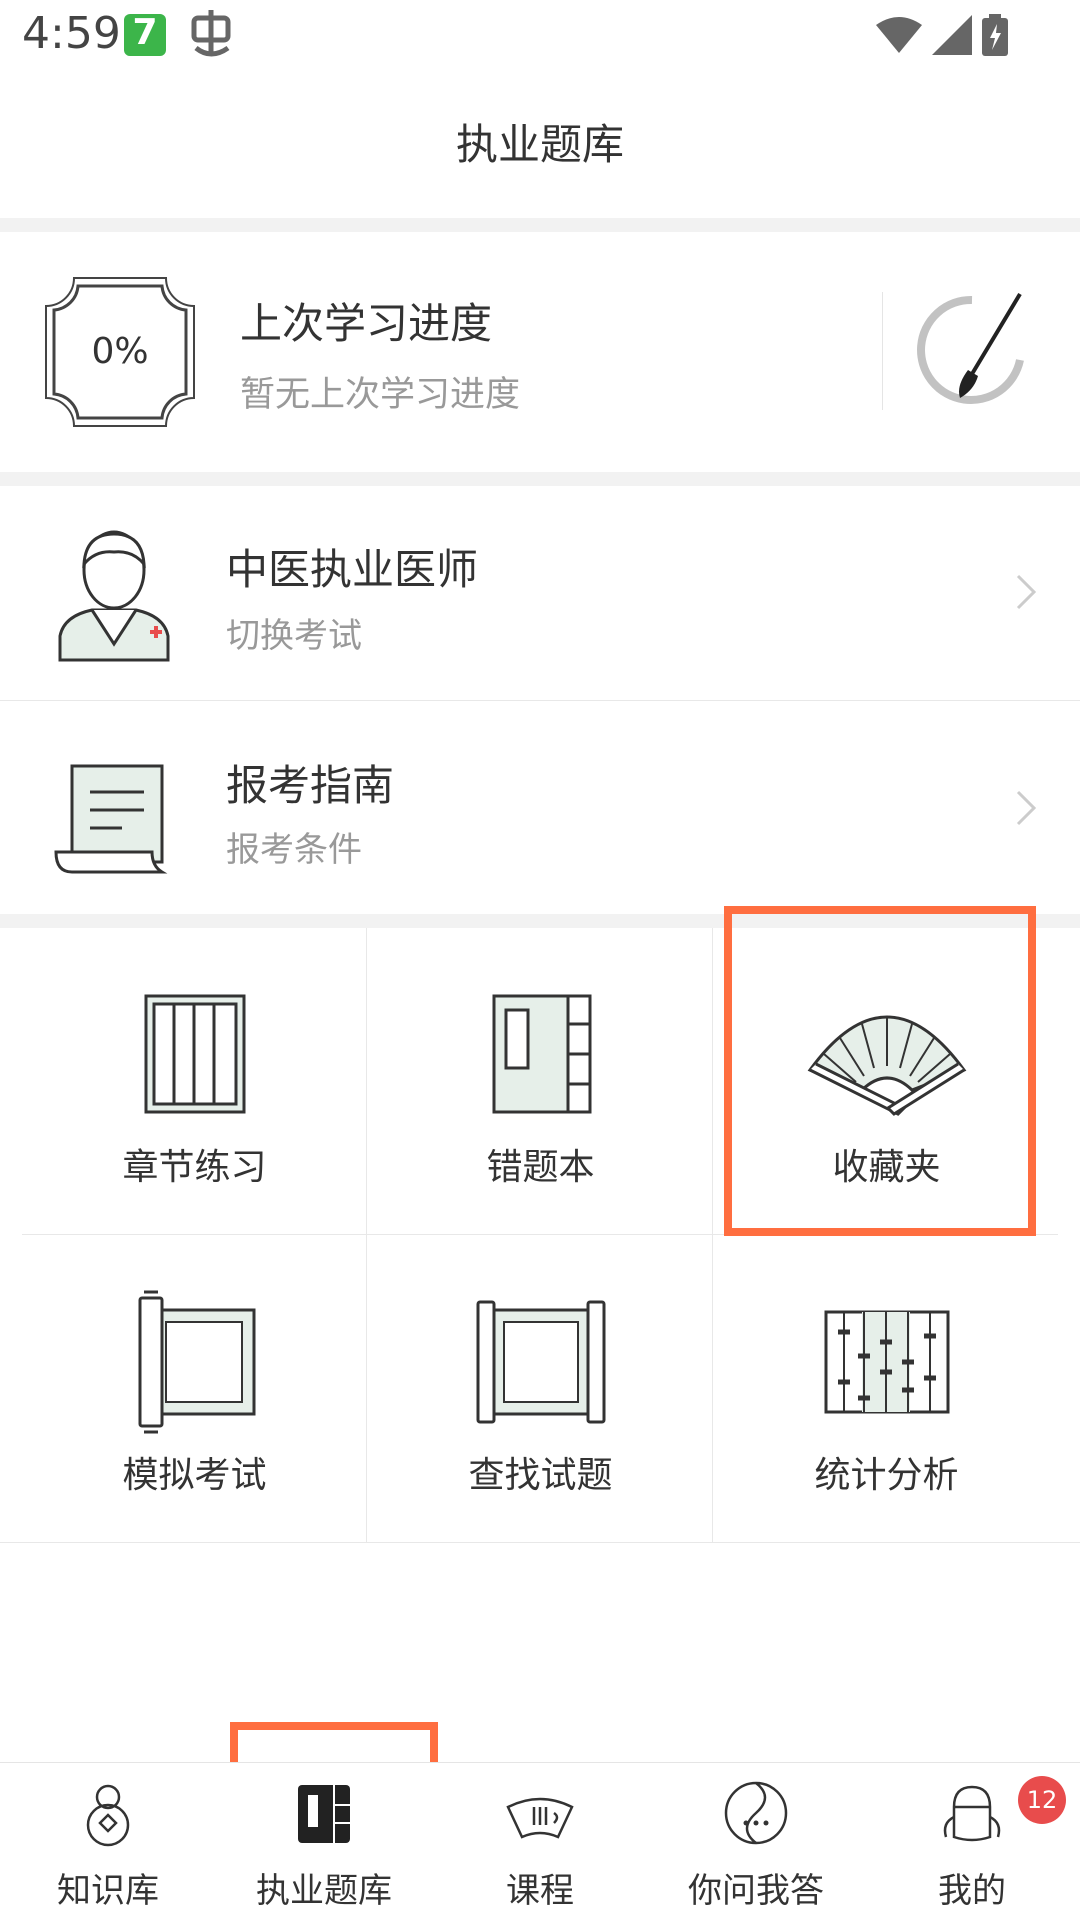  I want to click on fan-icon, so click(886, 1065).